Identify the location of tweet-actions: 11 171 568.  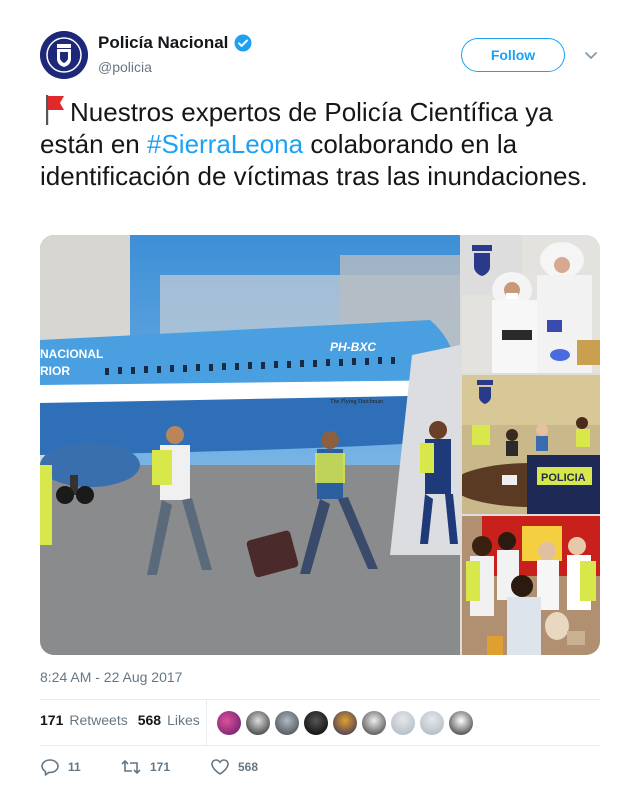
(149, 767).